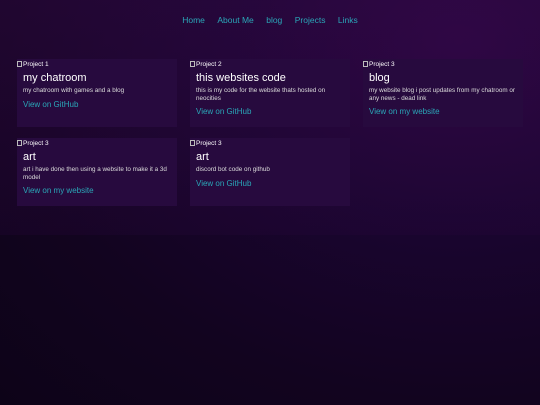 The height and width of the screenshot is (405, 540). Describe the element at coordinates (233, 169) in the screenshot. I see `project-description: discord bot code on github` at that location.